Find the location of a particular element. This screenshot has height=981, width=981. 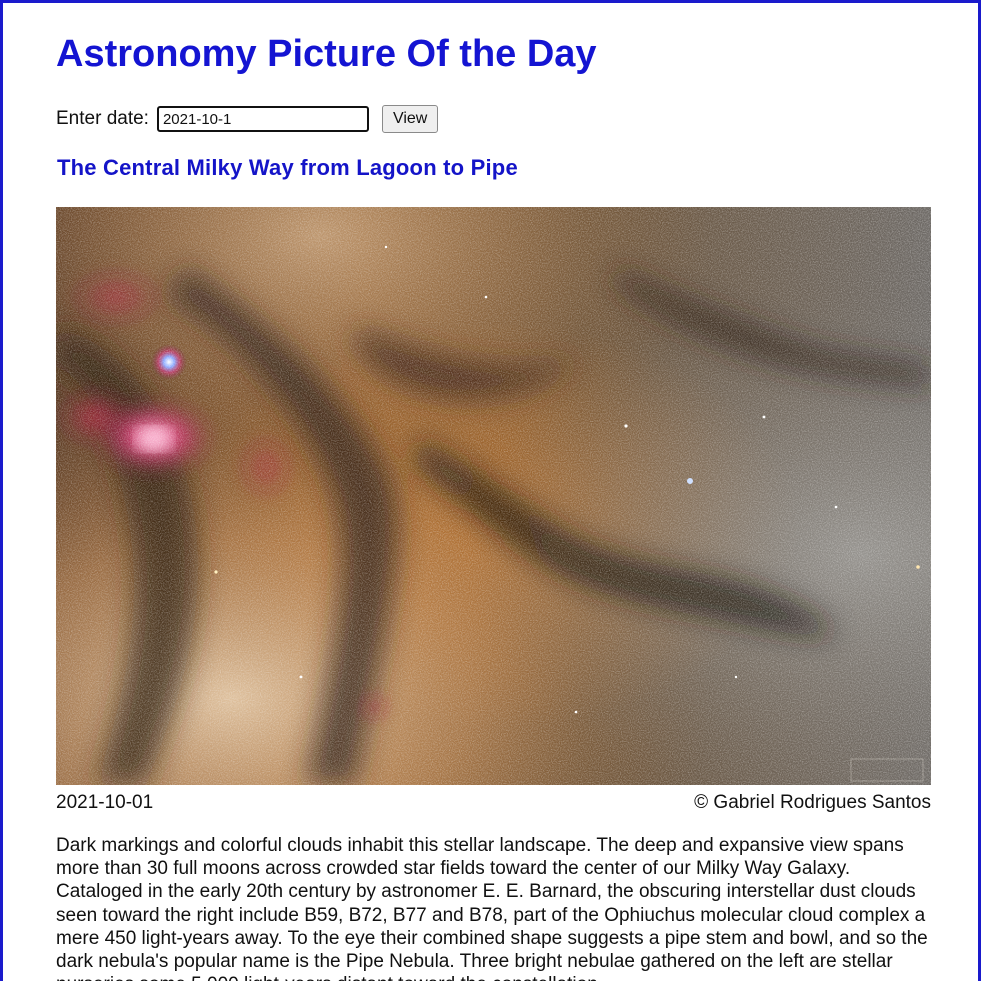

date-label: Enter date: is located at coordinates (102, 118).